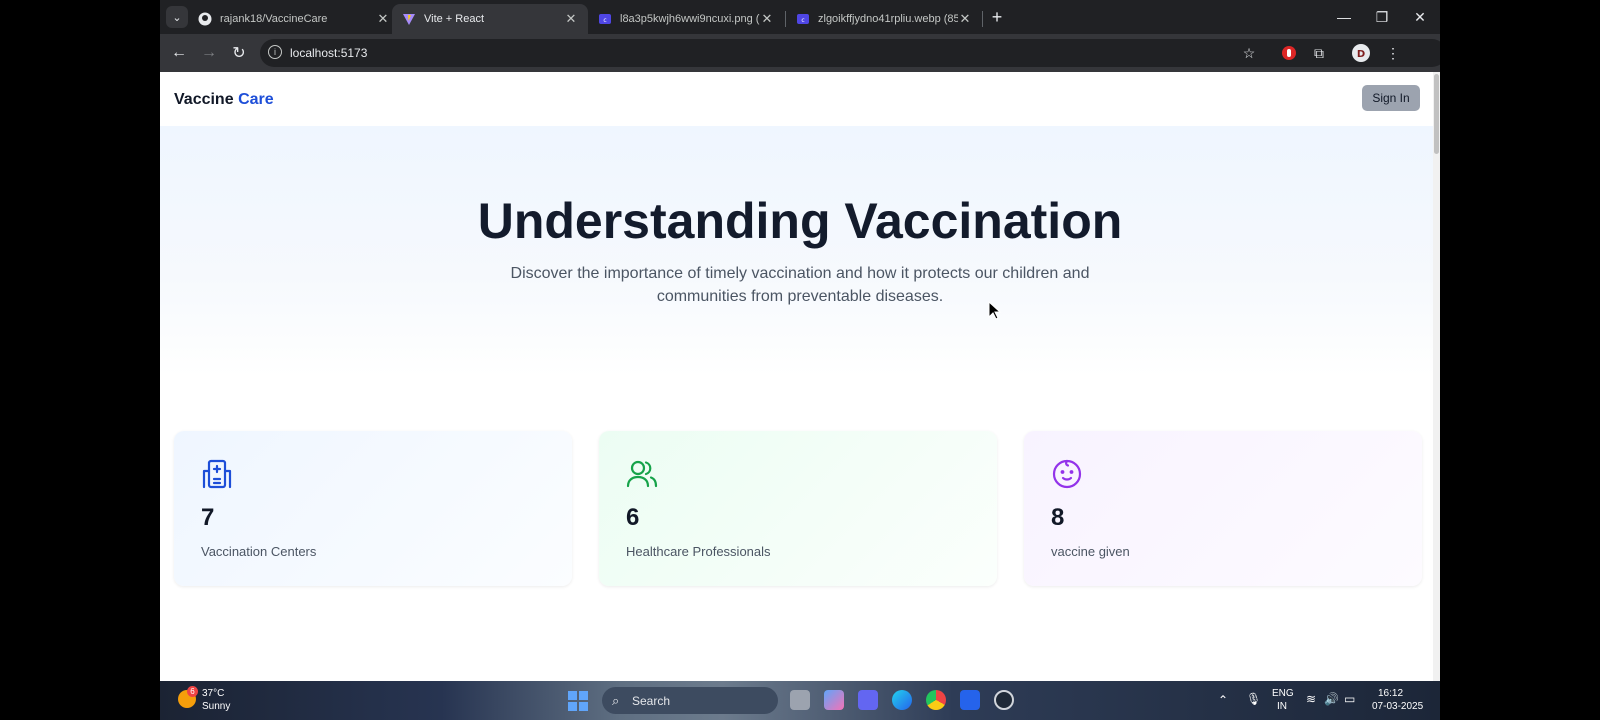 The image size is (1600, 720). Describe the element at coordinates (690, 700) in the screenshot. I see `taskbar-search: ⌕ Search` at that location.